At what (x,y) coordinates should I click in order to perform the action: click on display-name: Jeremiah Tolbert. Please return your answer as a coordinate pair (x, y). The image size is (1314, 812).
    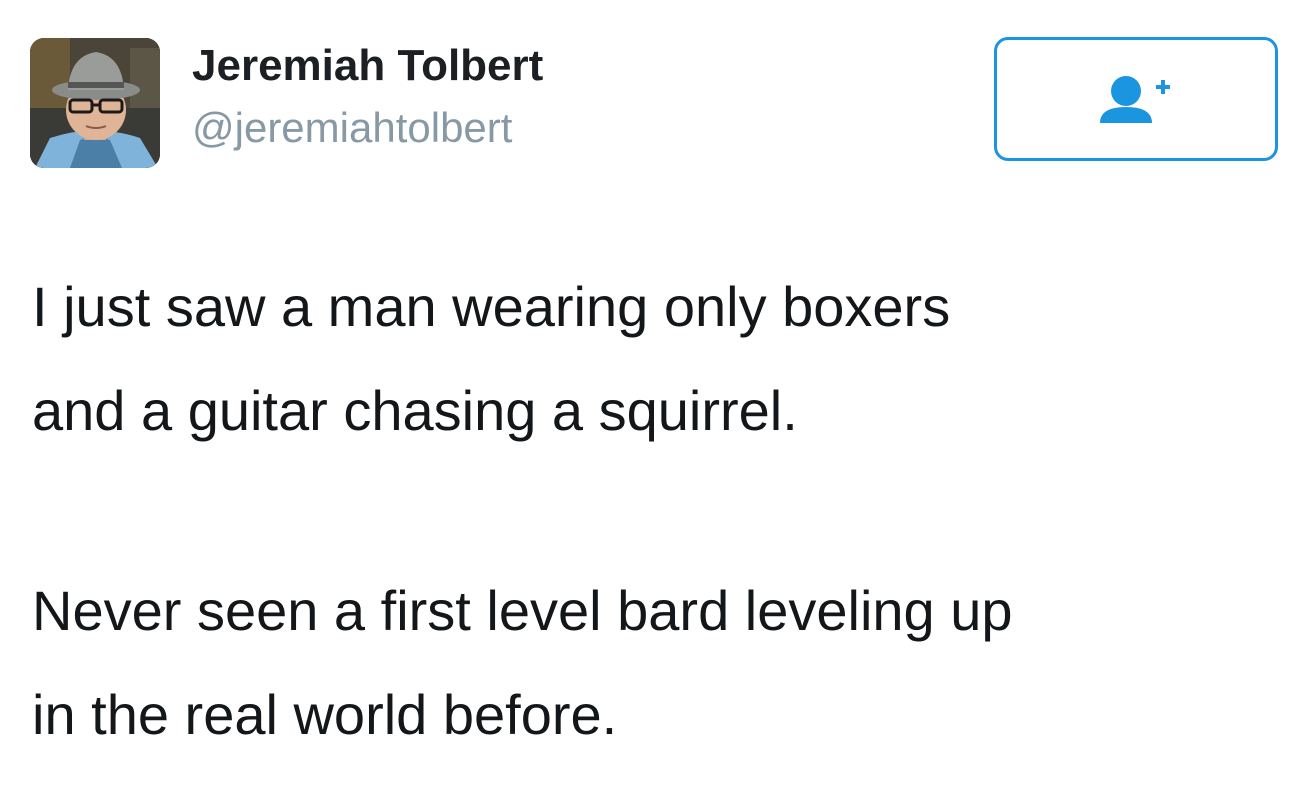
    Looking at the image, I should click on (367, 66).